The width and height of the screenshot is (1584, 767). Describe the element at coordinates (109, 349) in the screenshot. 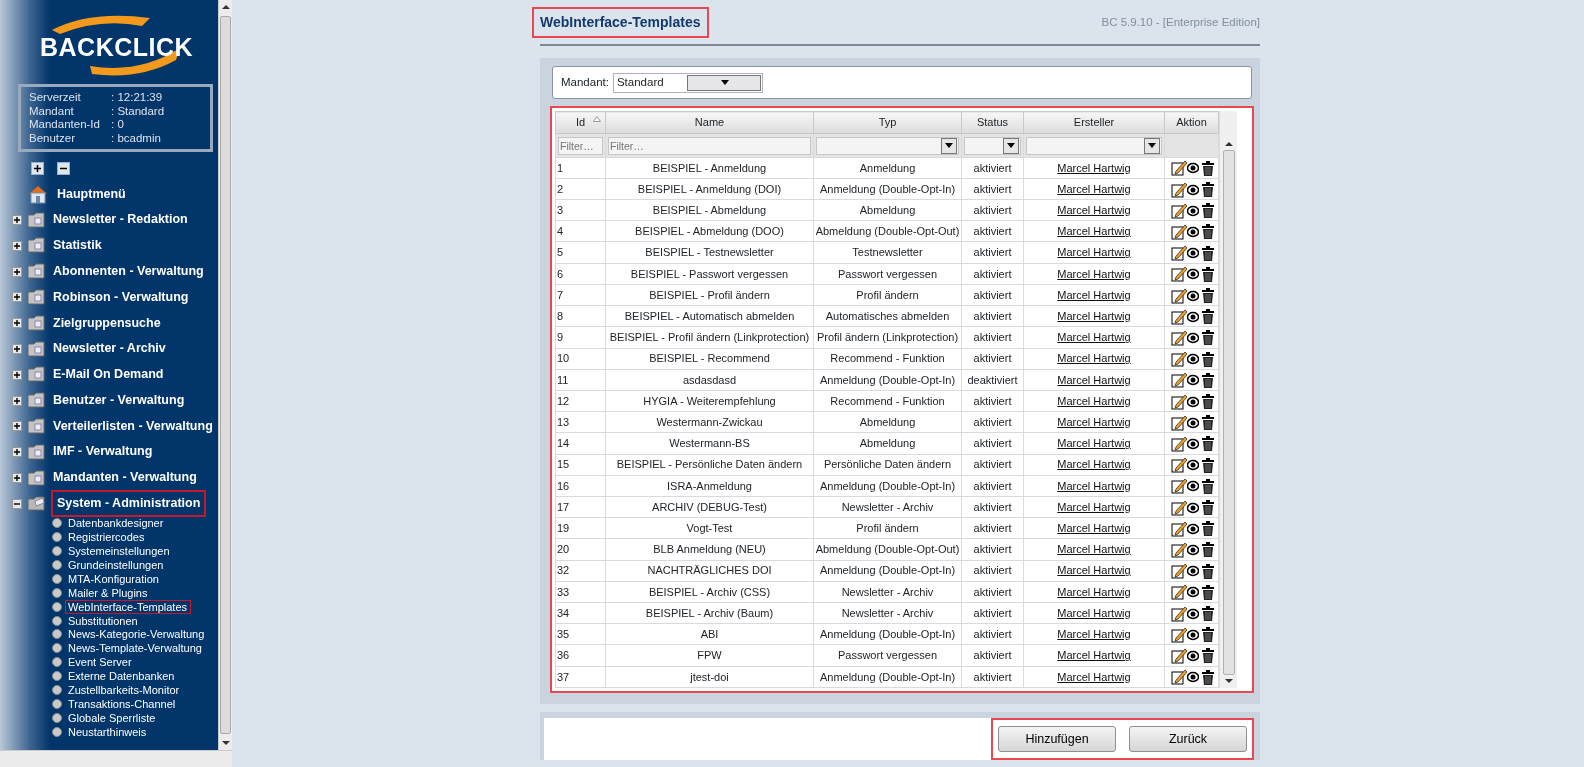

I see `nav-item: Newsletter - Archiv` at that location.